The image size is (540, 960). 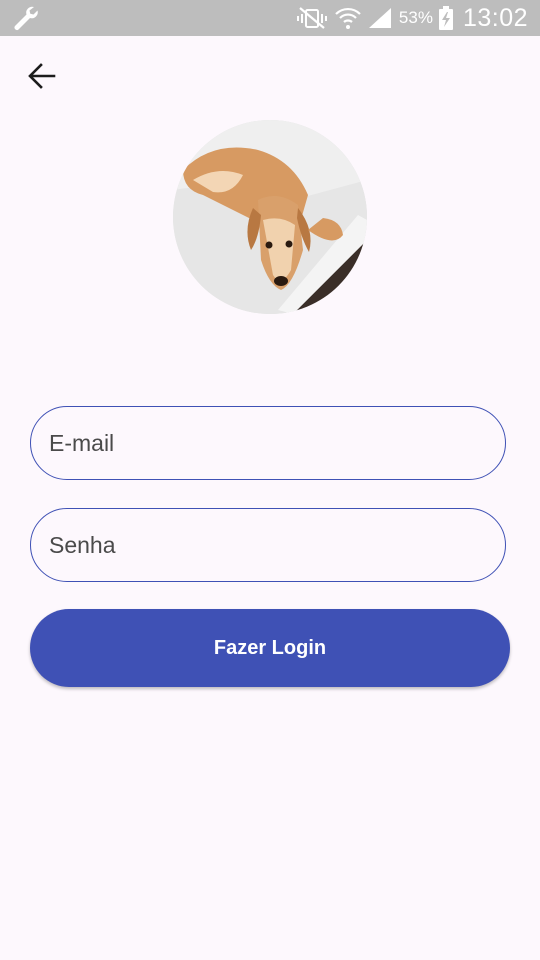 I want to click on arrow-back-icon, so click(x=42, y=78).